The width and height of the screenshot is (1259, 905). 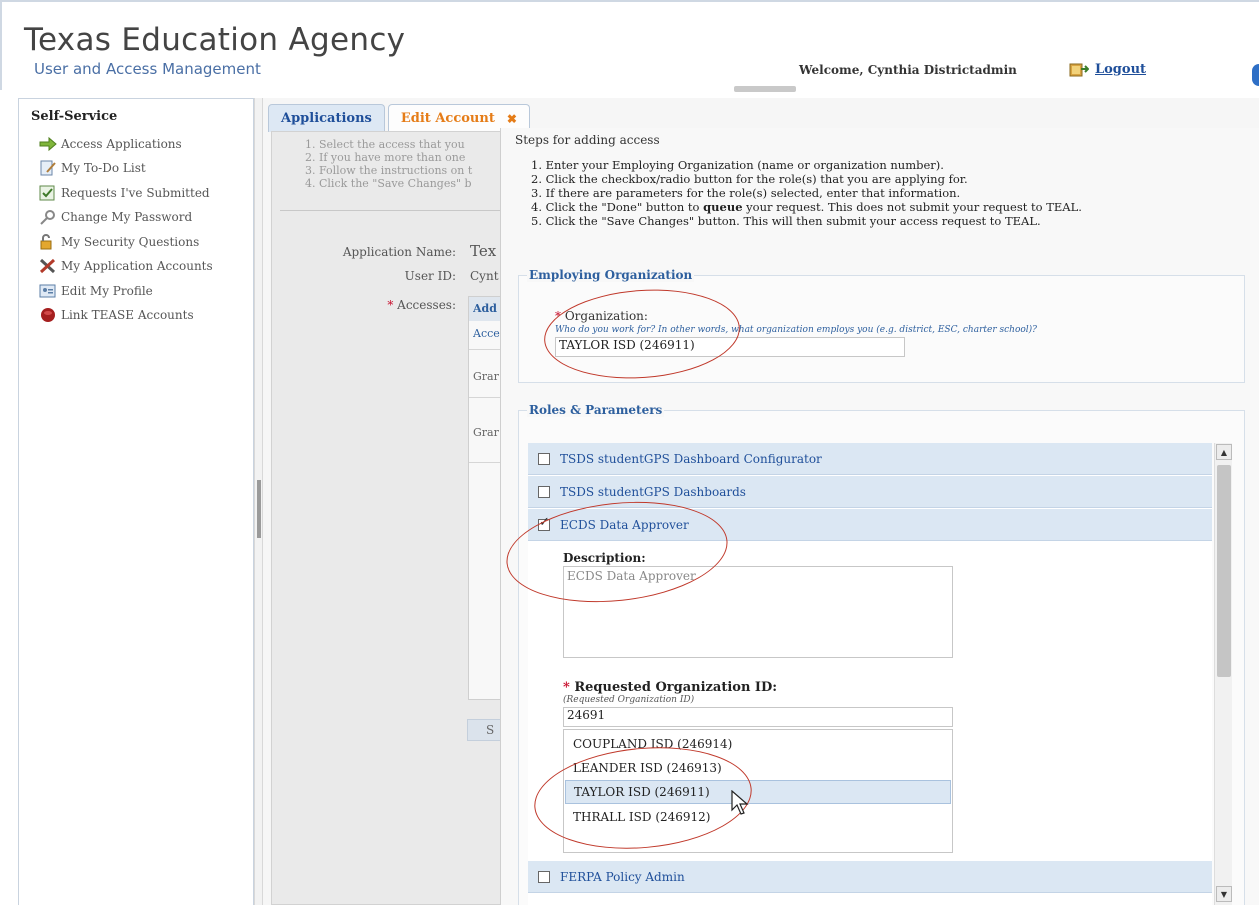 I want to click on document-check-icon, so click(x=48, y=193).